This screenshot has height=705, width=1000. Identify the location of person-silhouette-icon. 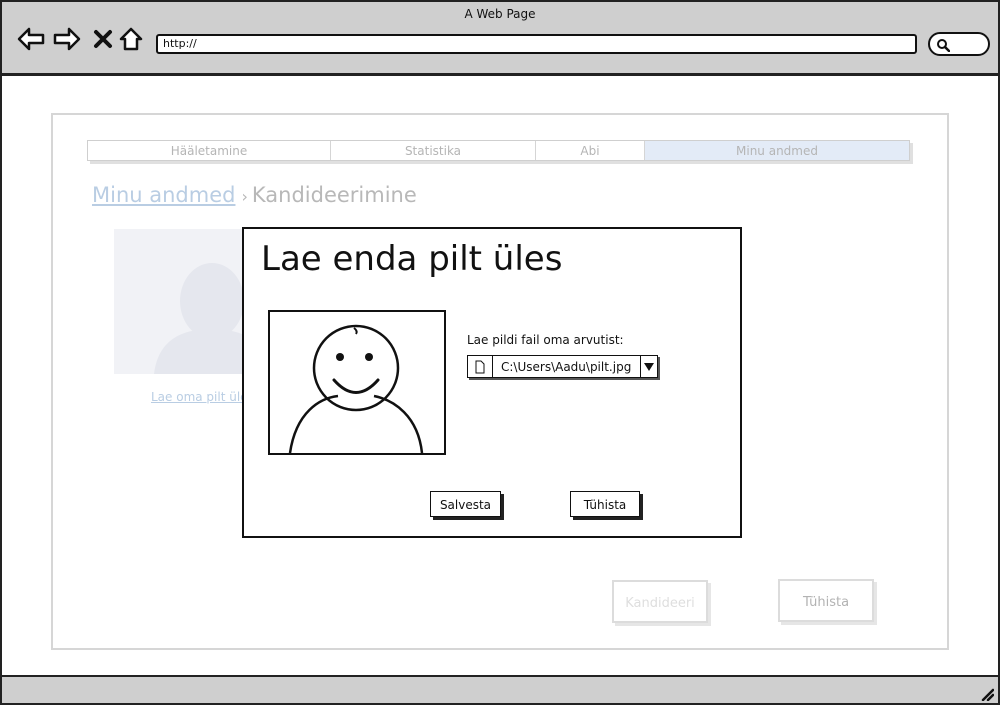
(198, 318).